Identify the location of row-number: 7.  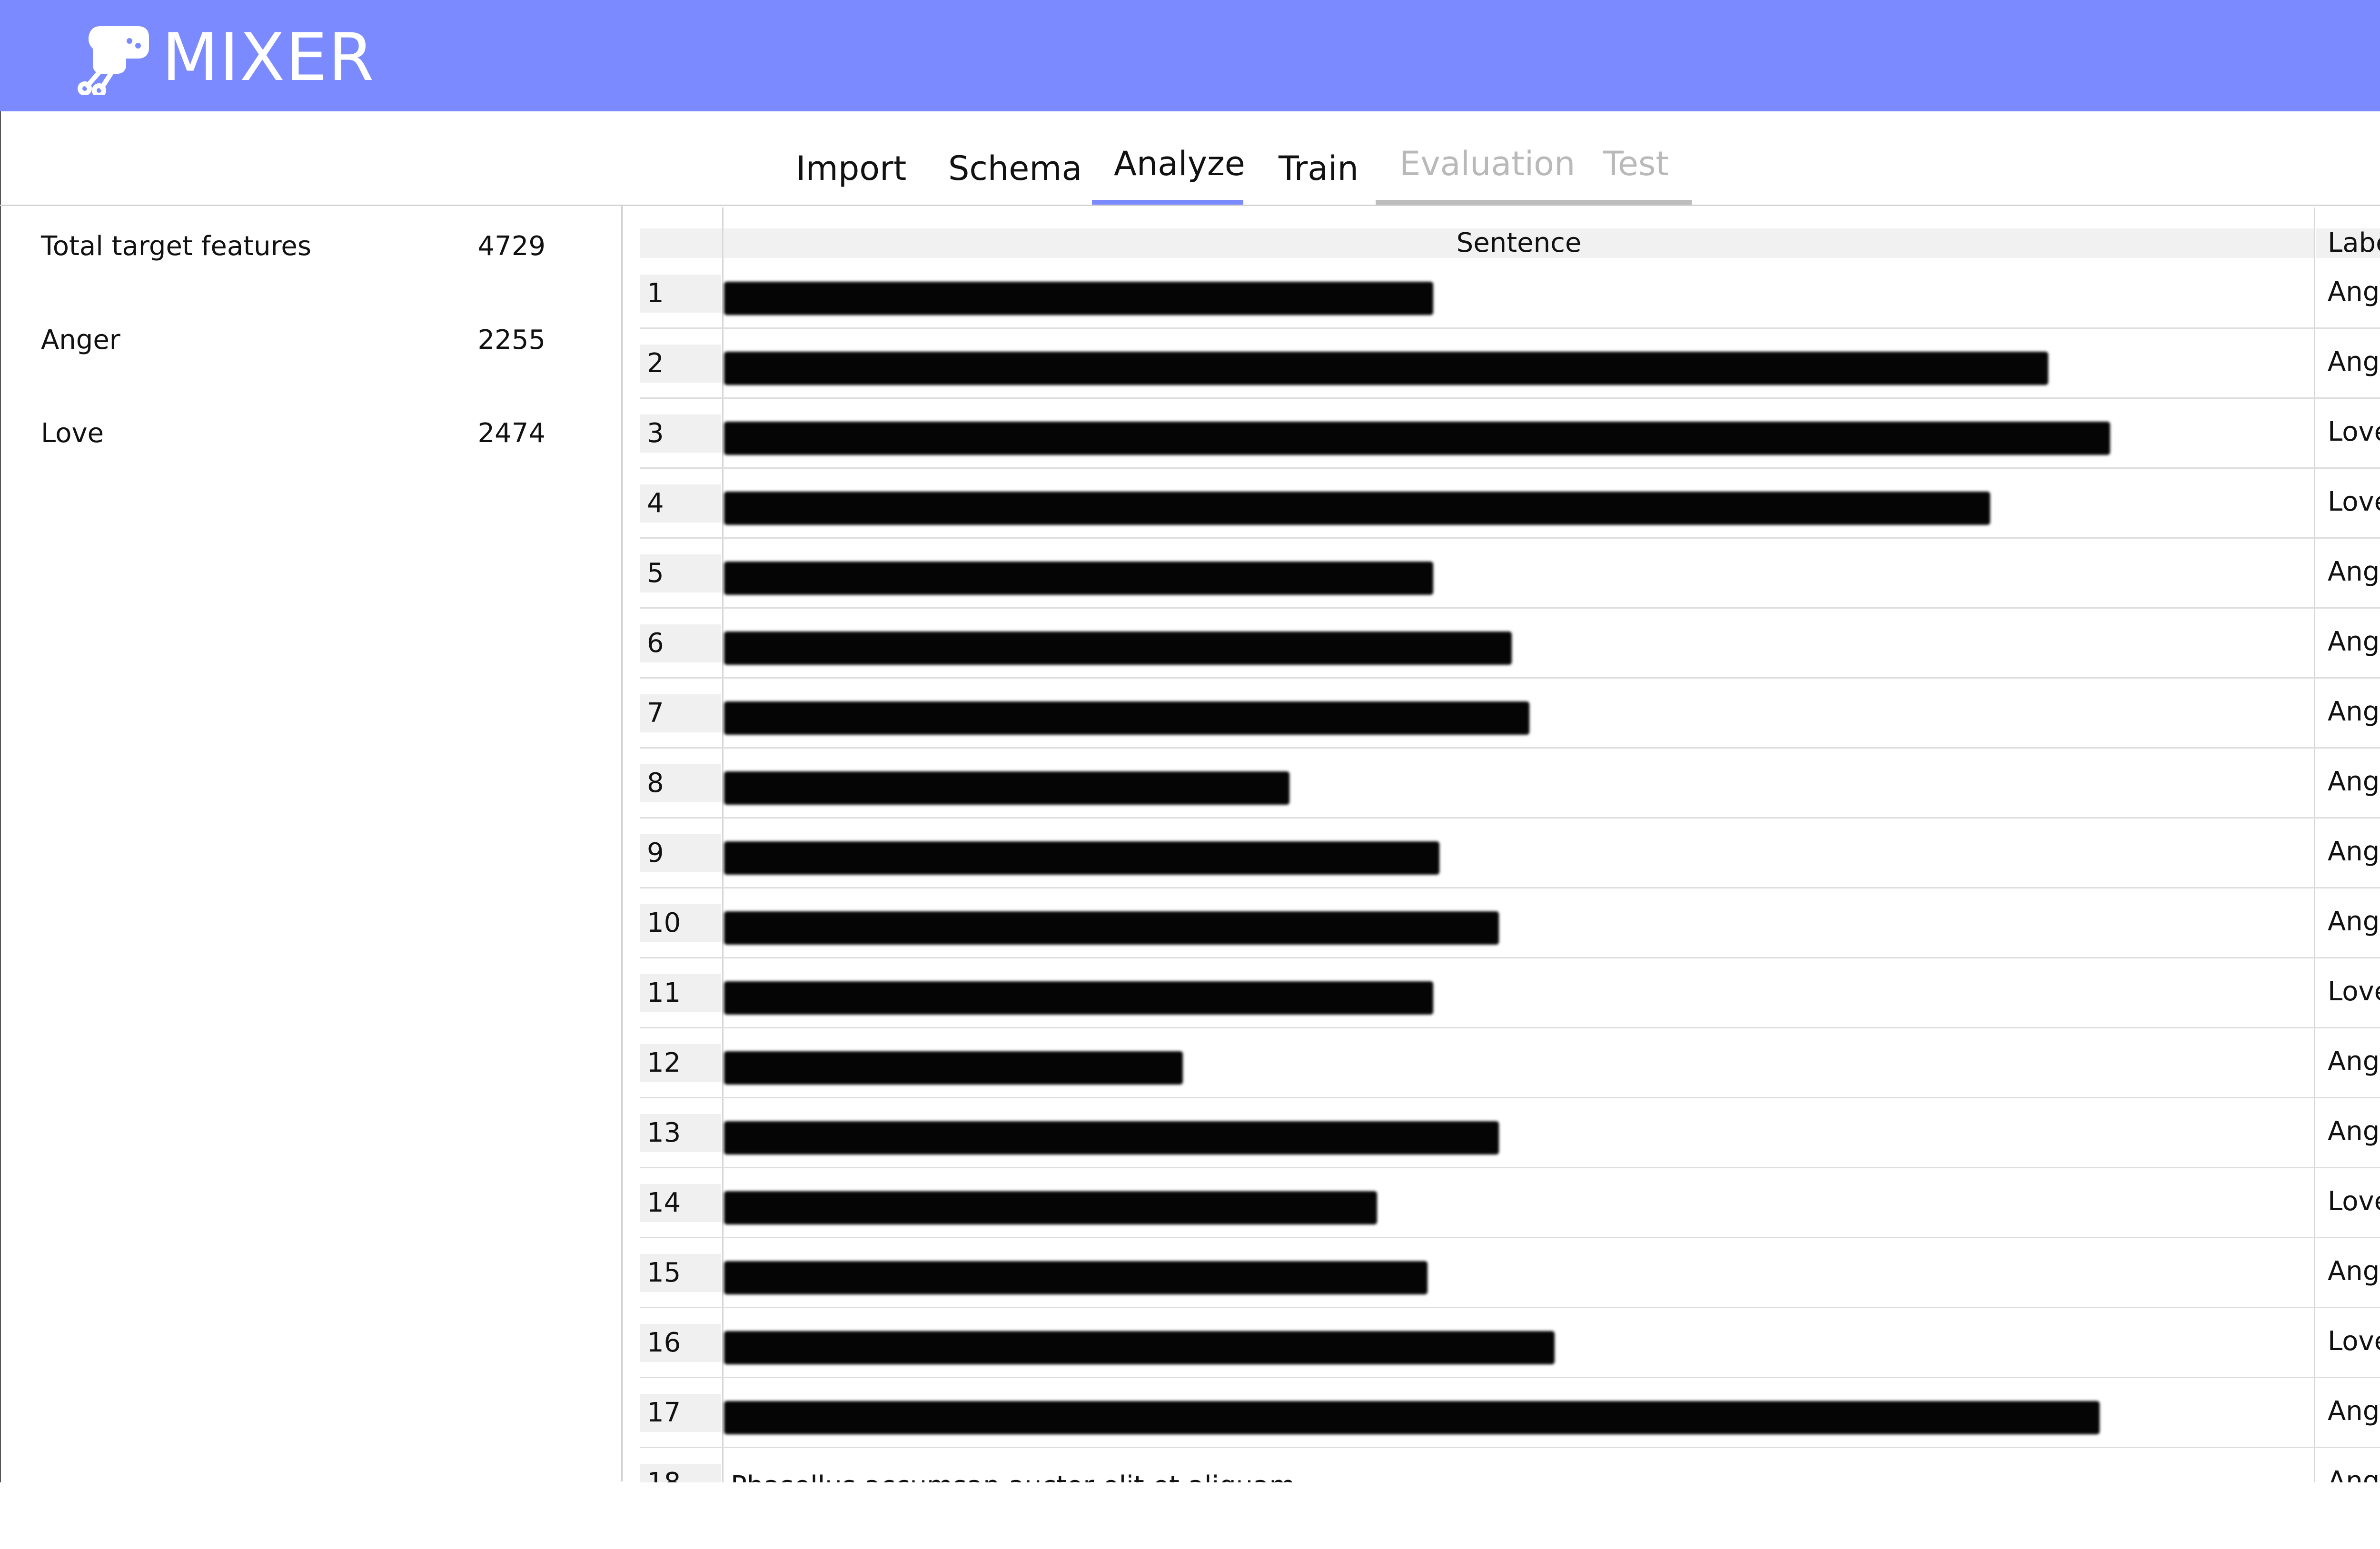
(680, 713).